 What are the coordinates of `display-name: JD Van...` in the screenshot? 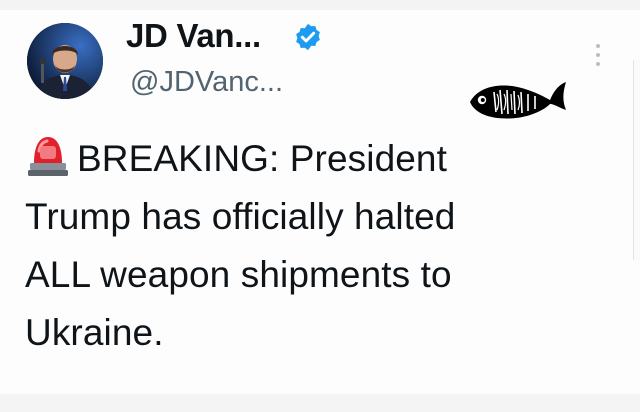 It's located at (193, 36).